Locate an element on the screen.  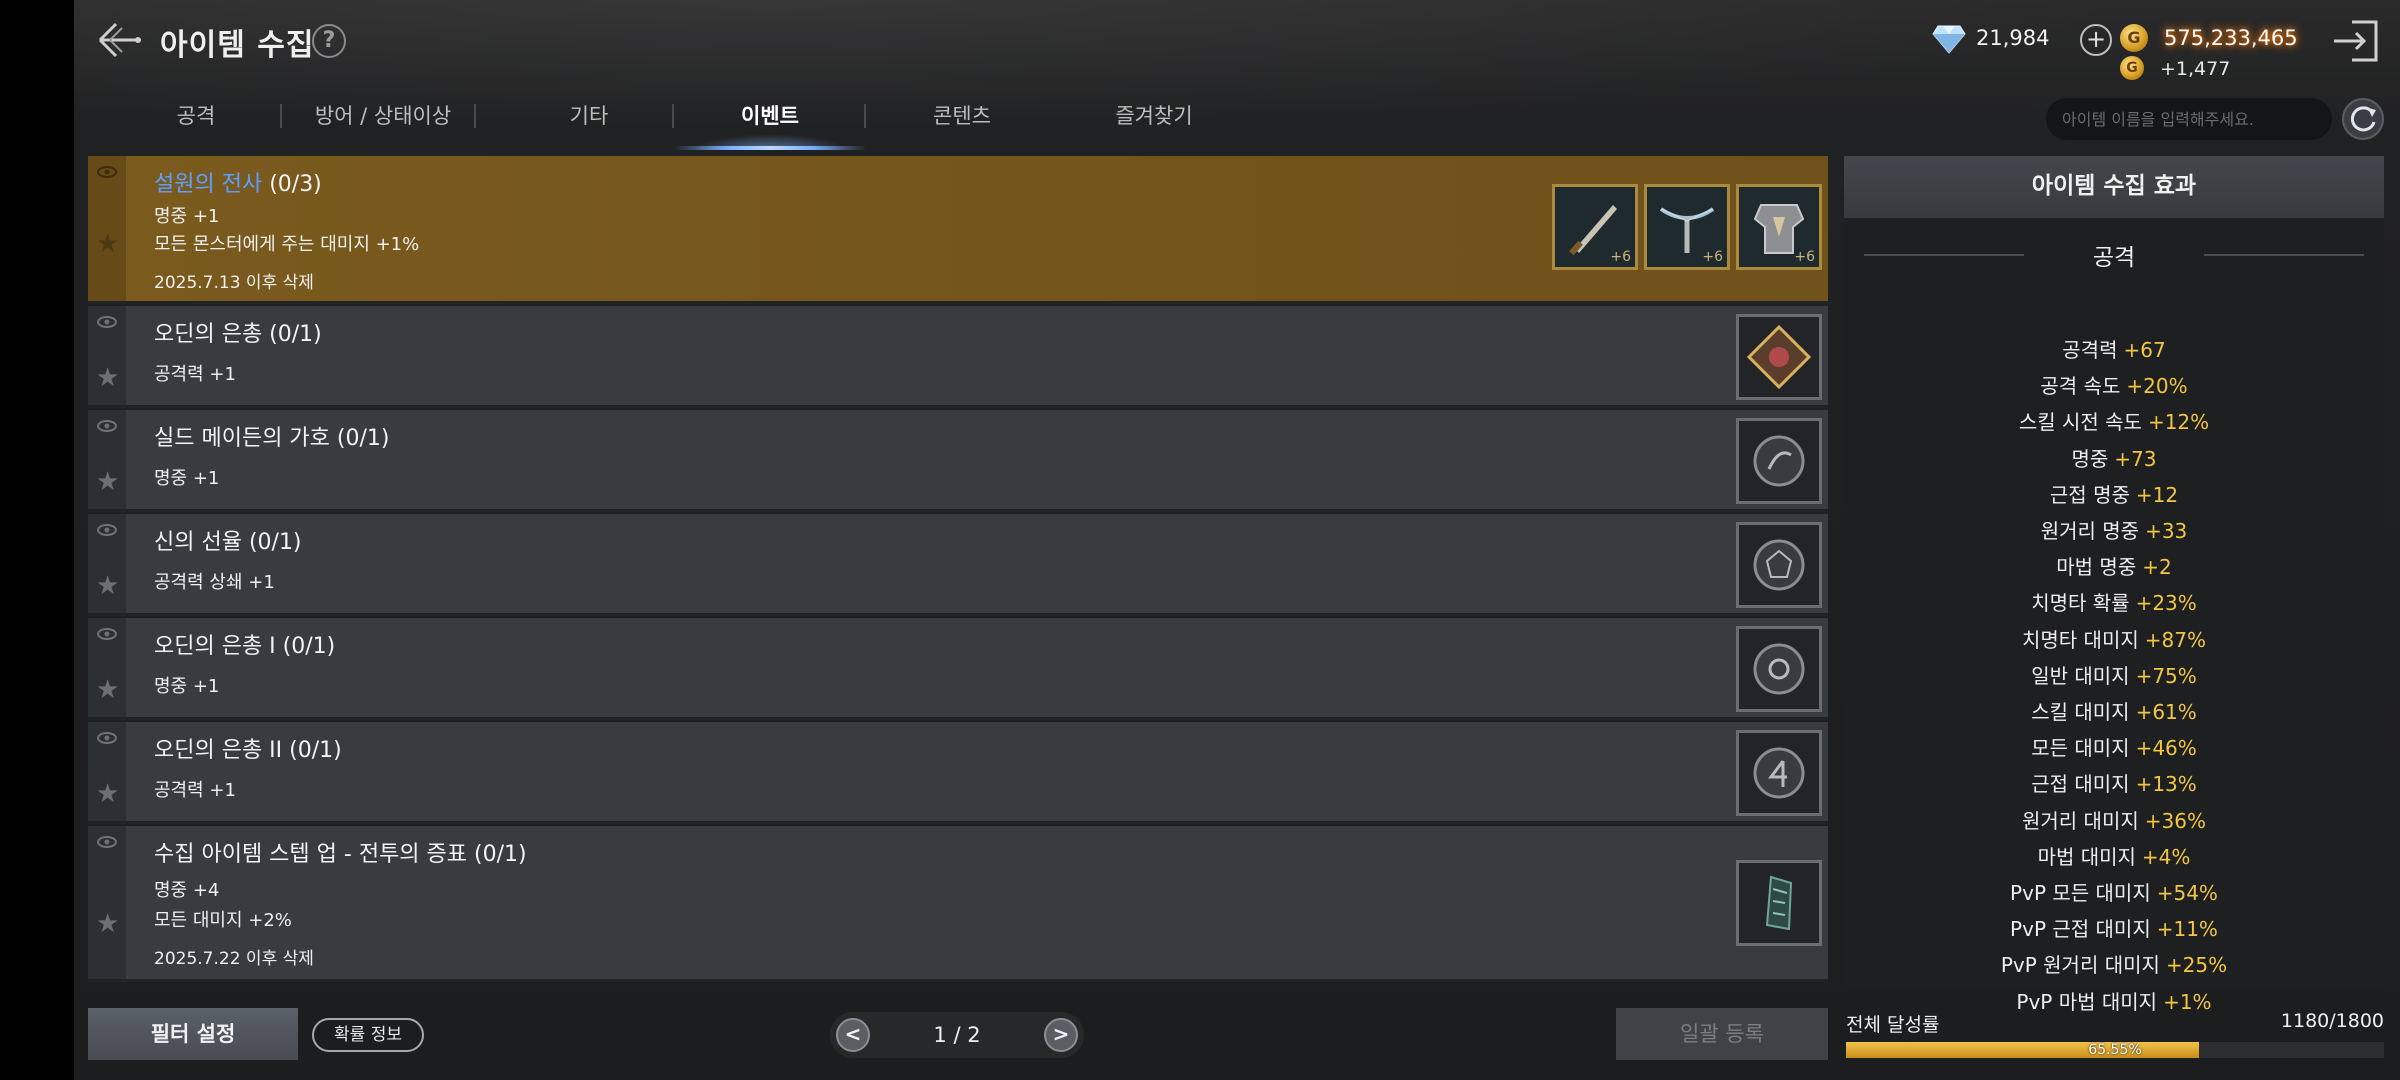
stat-label: 공격 속도 is located at coordinates (2080, 386).